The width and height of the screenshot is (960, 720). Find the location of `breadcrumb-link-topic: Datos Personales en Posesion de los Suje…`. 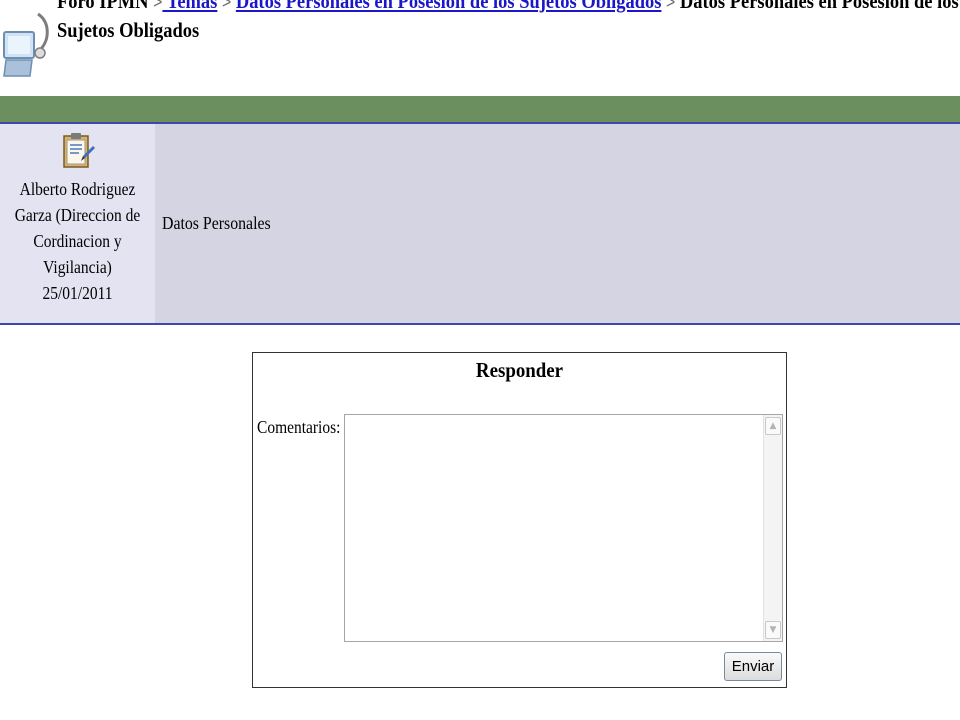

breadcrumb-link-topic: Datos Personales en Posesion de los Suje… is located at coordinates (449, 6).